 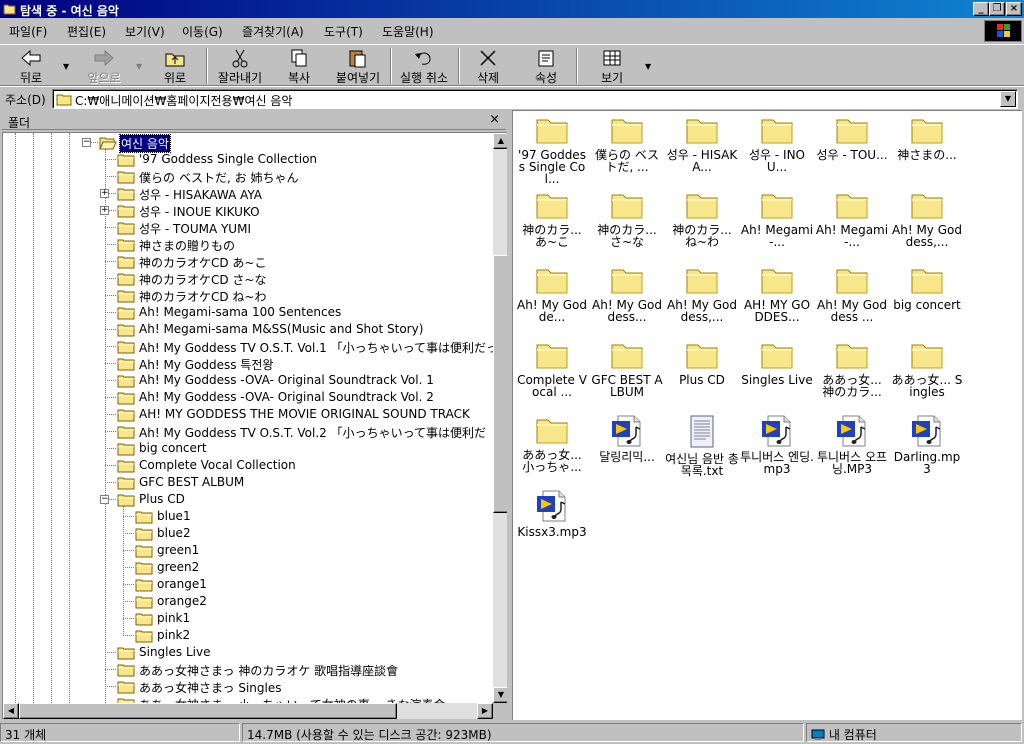 I want to click on folder-item: big concert, so click(x=927, y=300).